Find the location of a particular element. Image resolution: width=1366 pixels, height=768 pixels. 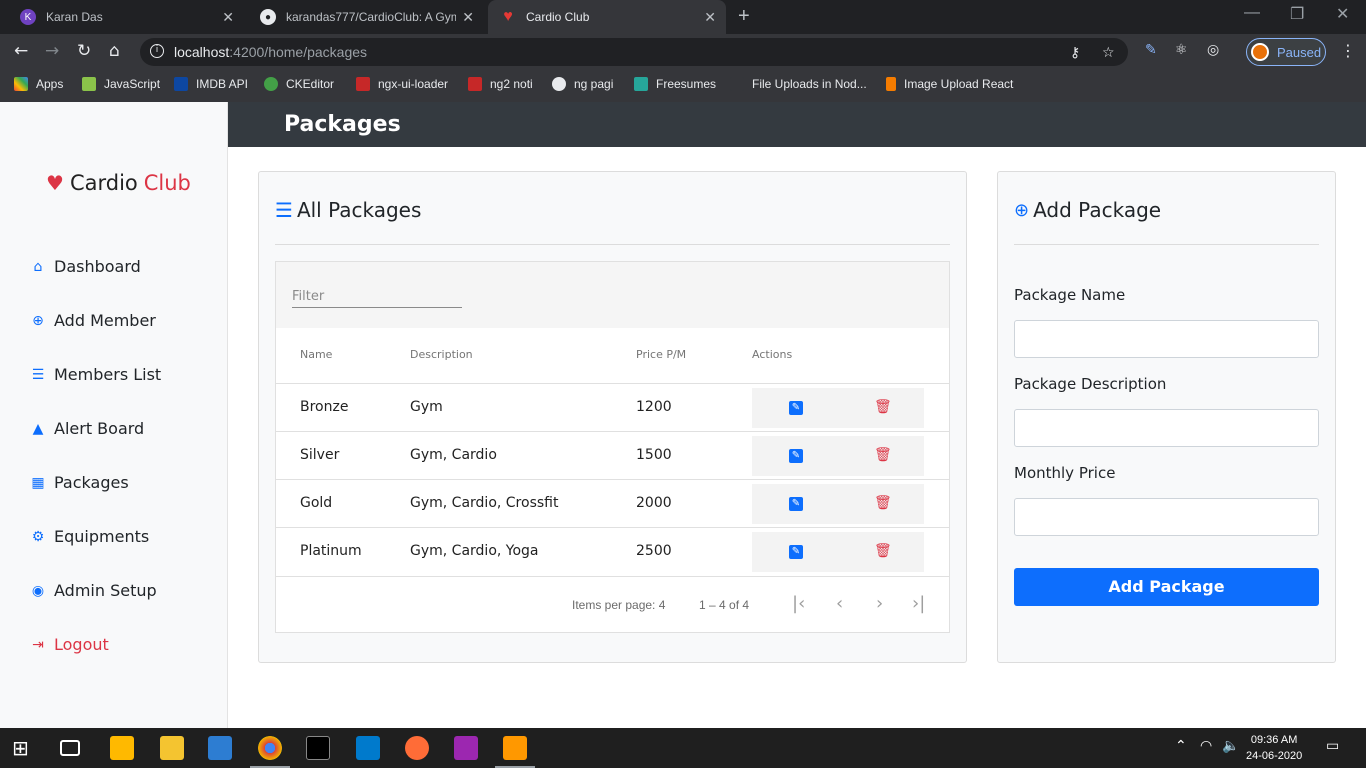

sidebar-item-label: Logout is located at coordinates (81, 644).